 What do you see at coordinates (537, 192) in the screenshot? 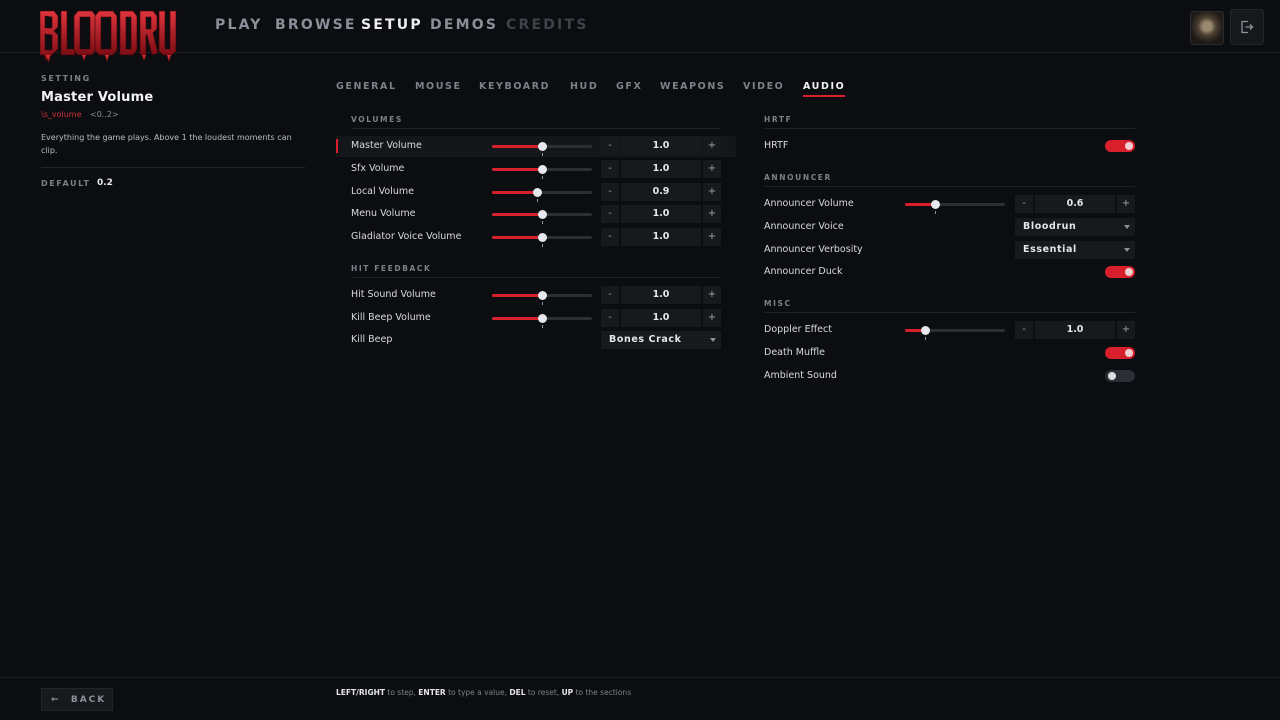
I see `local-volume-slider-handle` at bounding box center [537, 192].